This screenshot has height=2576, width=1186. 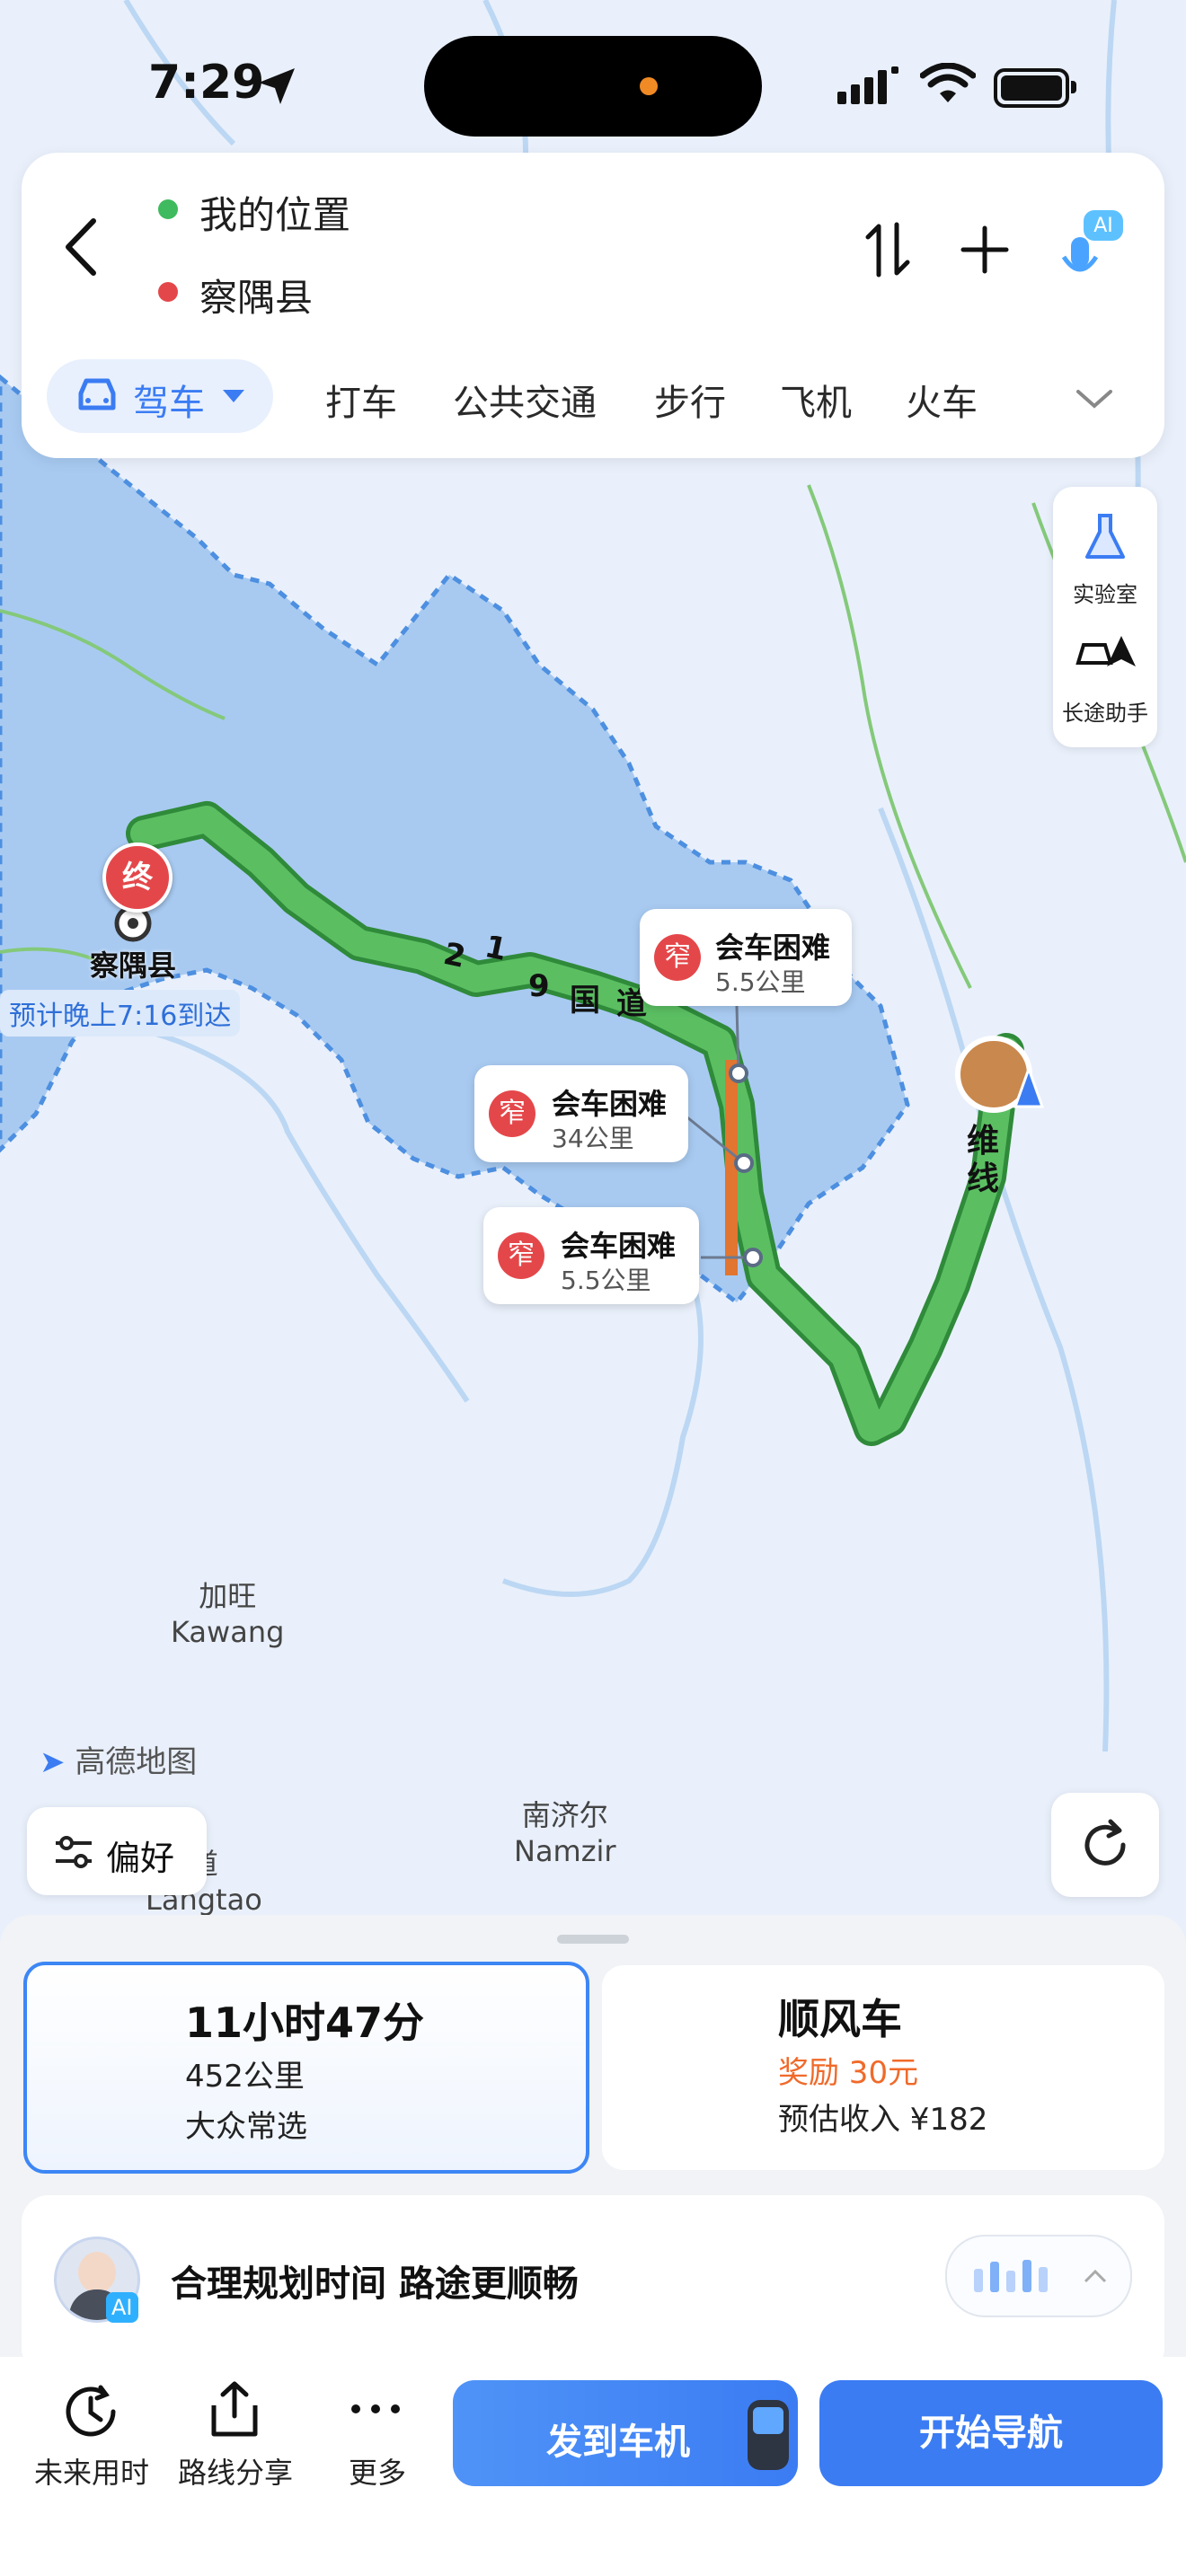 I want to click on place-kawang: 加旺 Kawang, so click(x=228, y=1614).